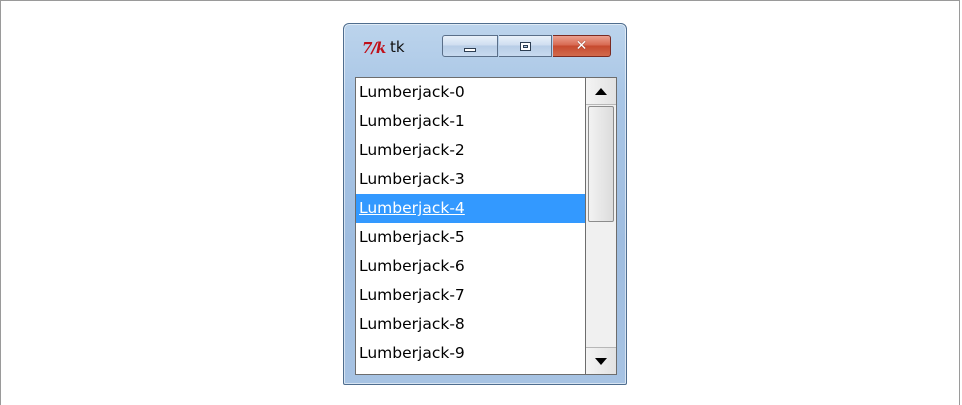 This screenshot has width=962, height=405. I want to click on scroll-down-arrow-icon, so click(601, 361).